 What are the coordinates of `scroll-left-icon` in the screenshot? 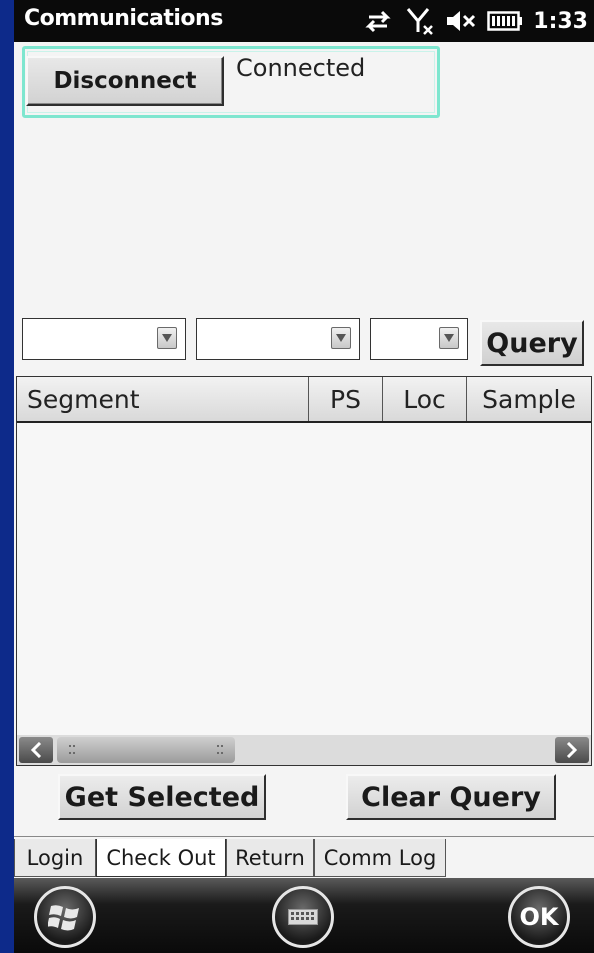 It's located at (36, 750).